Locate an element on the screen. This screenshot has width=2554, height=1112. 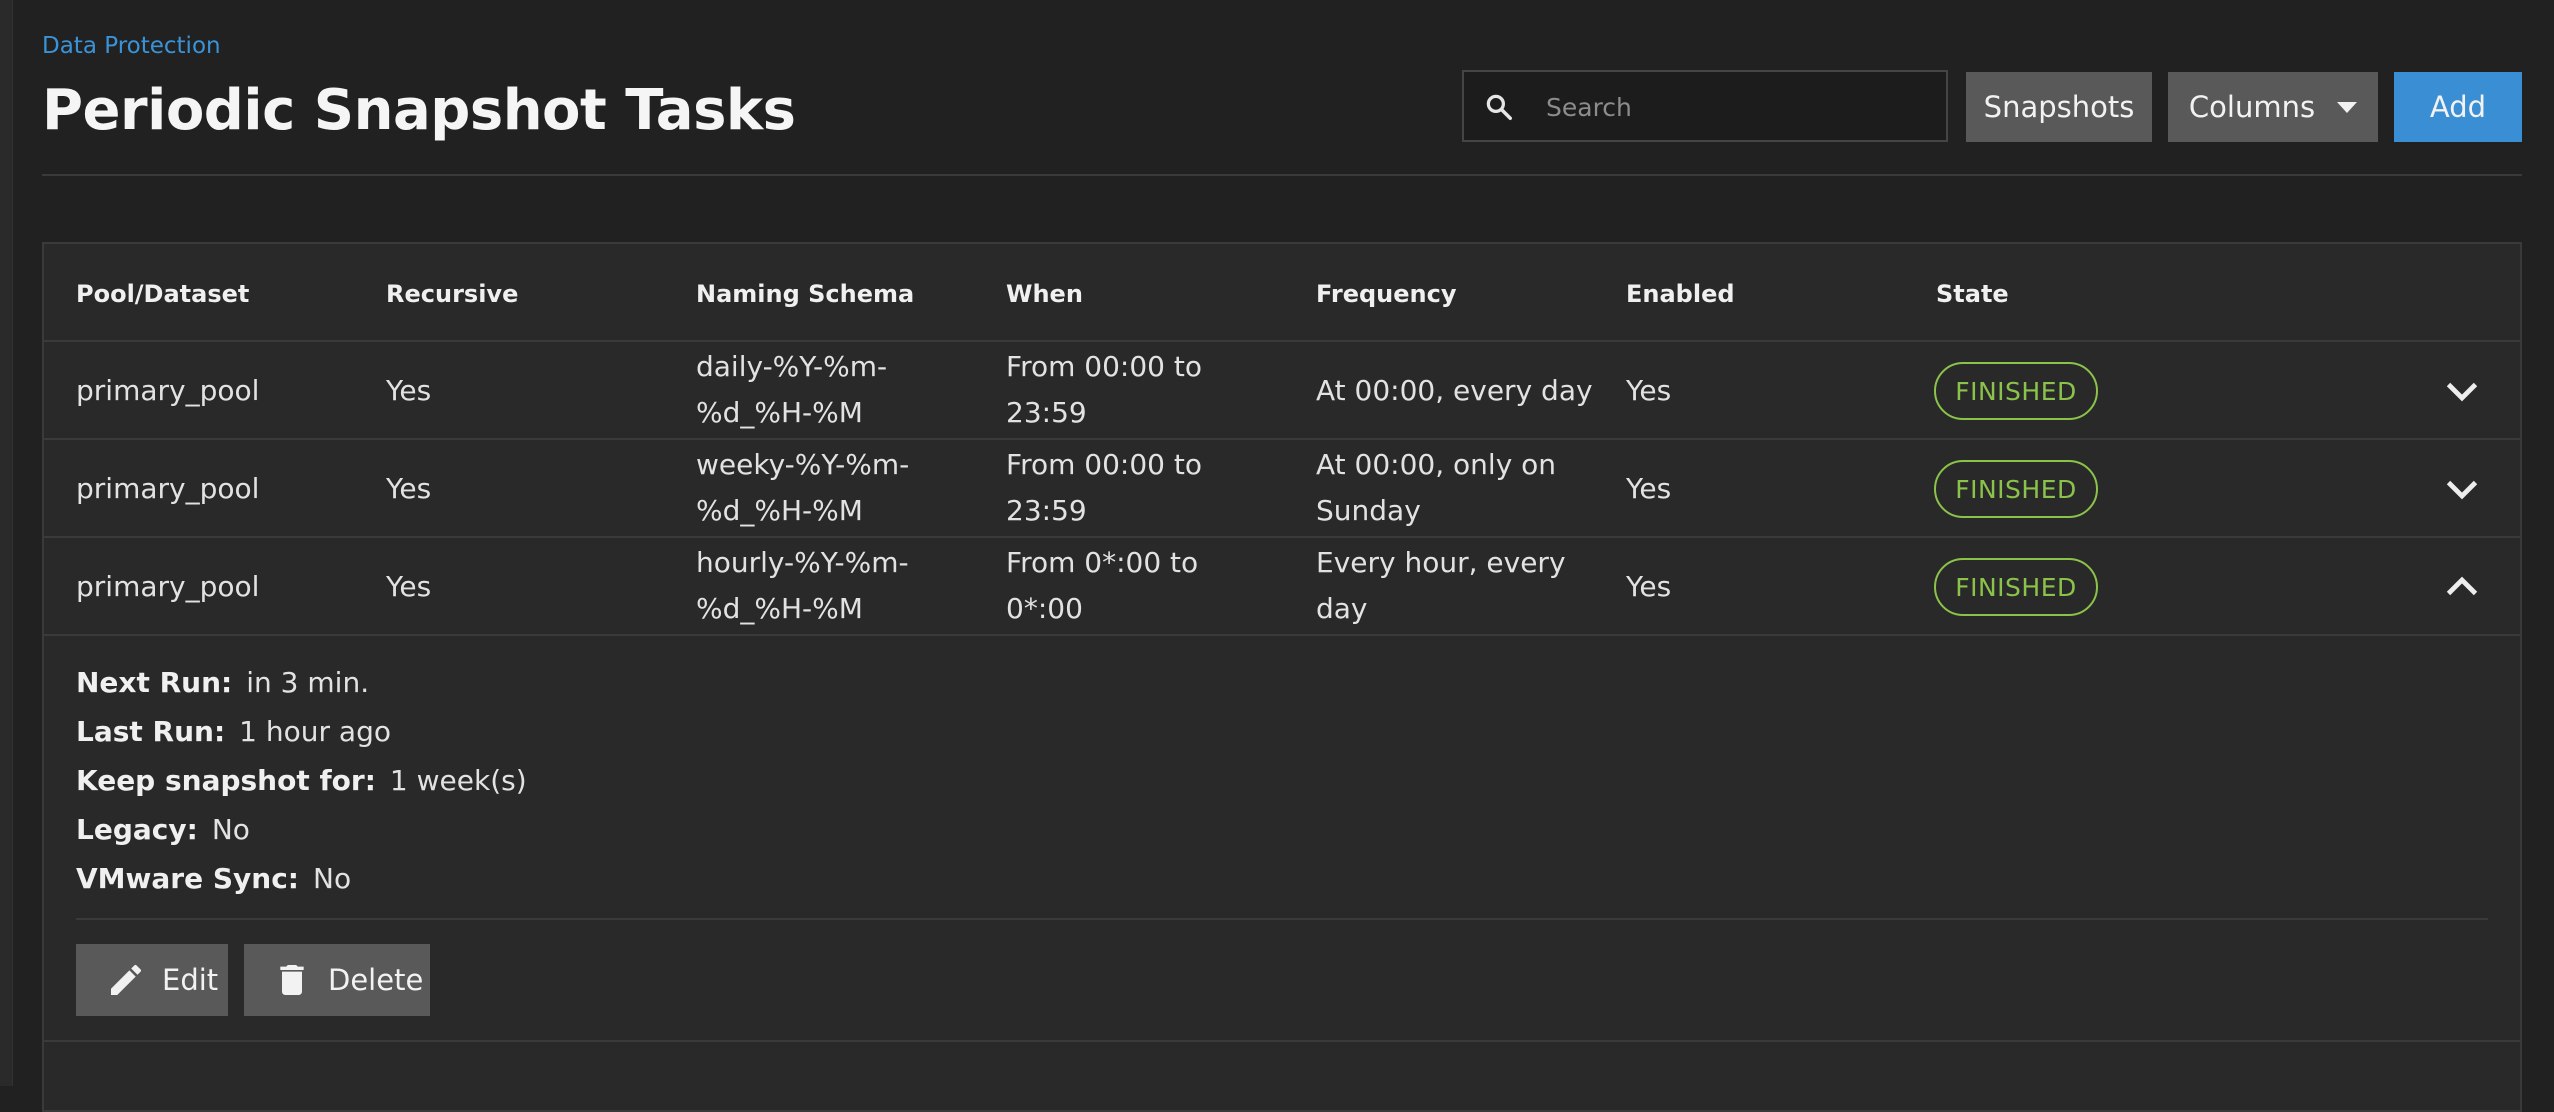
detail-label: Last Run: is located at coordinates (151, 731).